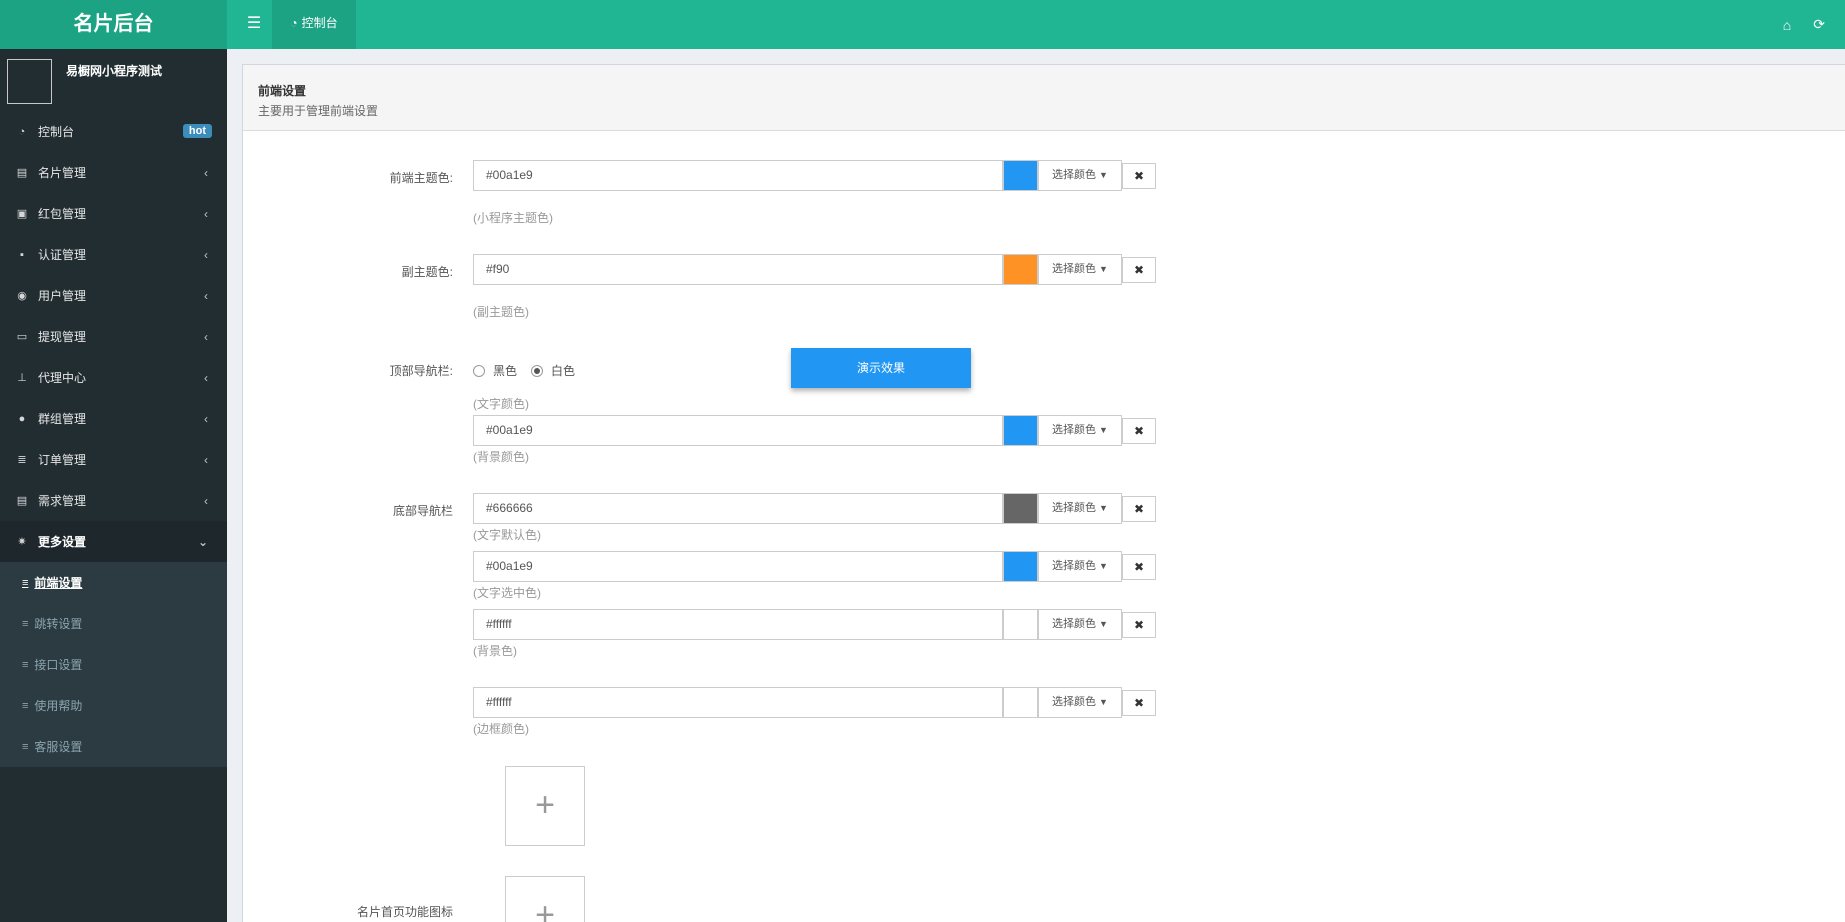 The width and height of the screenshot is (1845, 922). I want to click on sidebar-item-label: 代理中心, so click(62, 378).